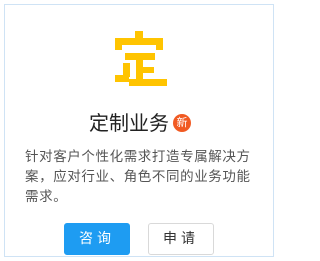  I want to click on title-row: 定制业务 新, so click(139, 123).